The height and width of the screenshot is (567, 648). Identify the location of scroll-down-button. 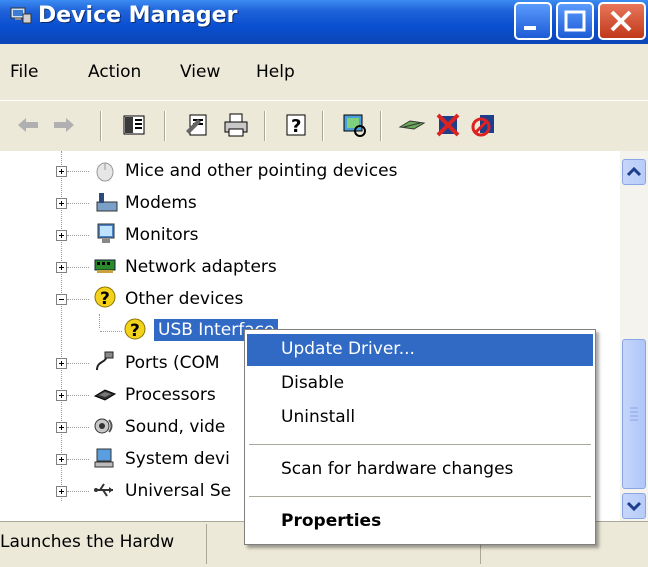
(634, 506).